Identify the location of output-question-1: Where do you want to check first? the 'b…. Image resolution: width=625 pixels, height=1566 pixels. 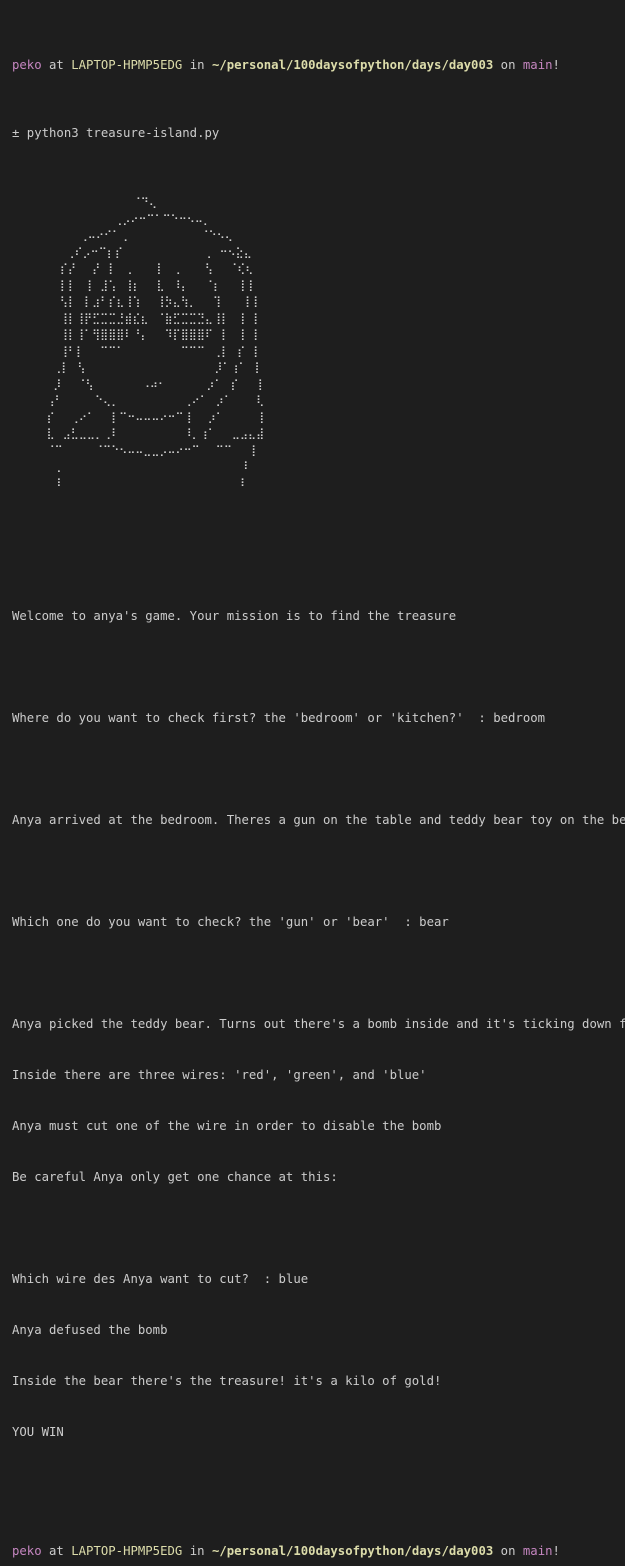
(279, 718).